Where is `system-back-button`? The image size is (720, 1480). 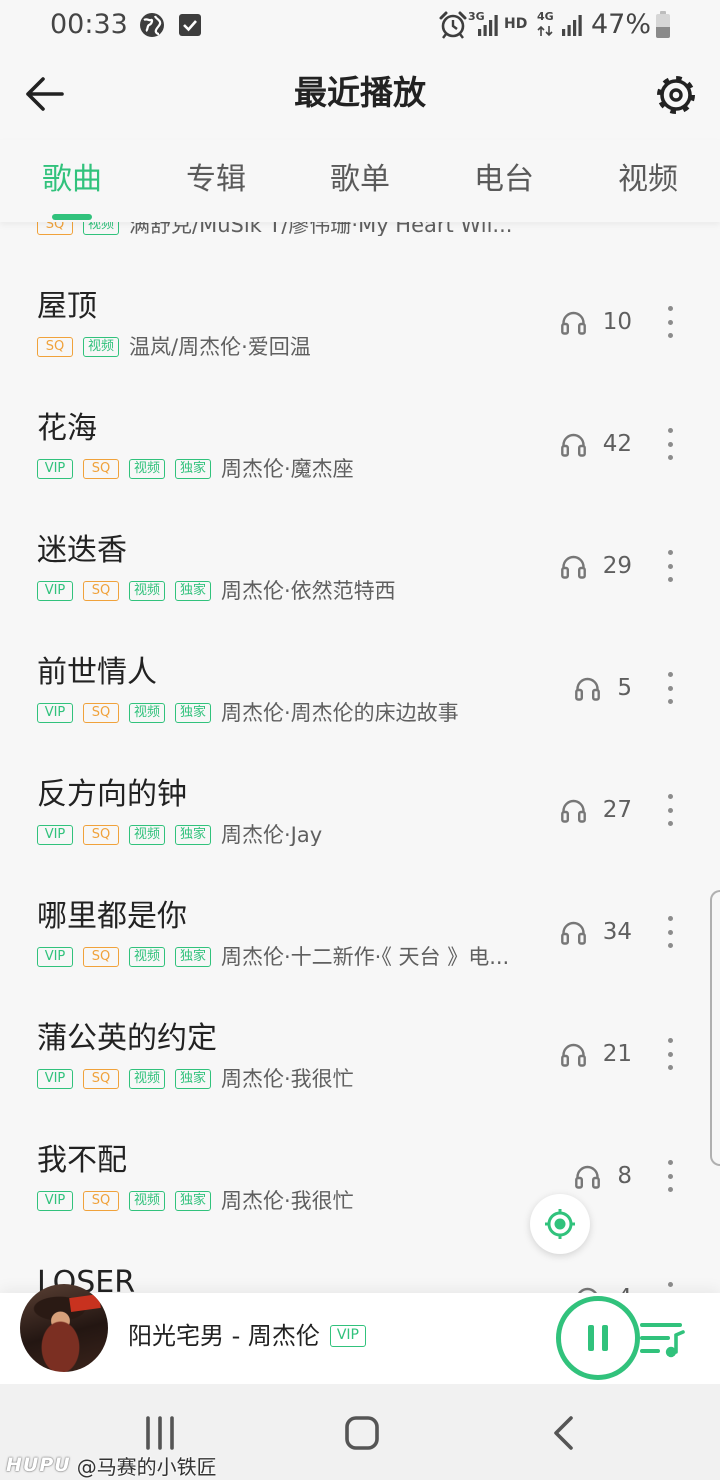
system-back-button is located at coordinates (563, 1433).